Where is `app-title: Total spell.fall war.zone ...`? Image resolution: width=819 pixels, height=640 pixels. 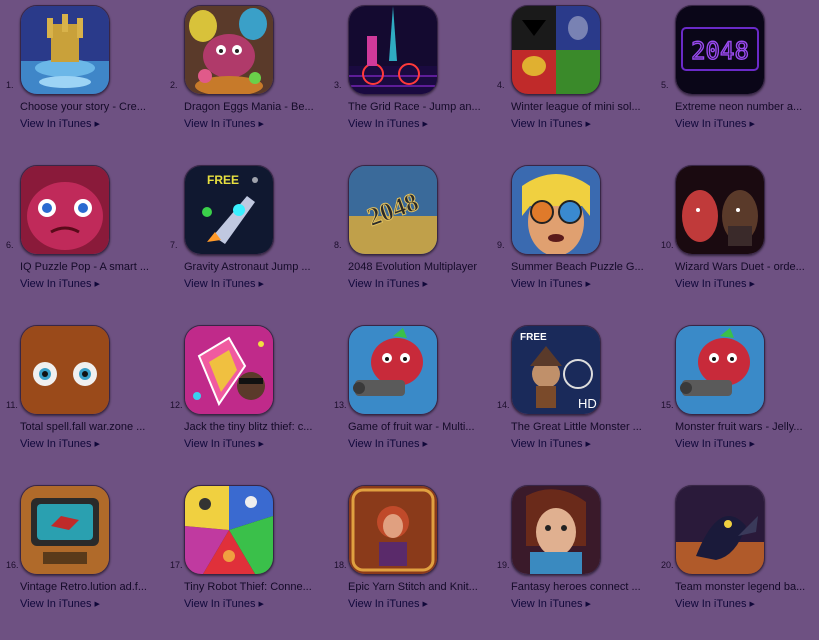
app-title: Total spell.fall war.zone ... is located at coordinates (89, 427).